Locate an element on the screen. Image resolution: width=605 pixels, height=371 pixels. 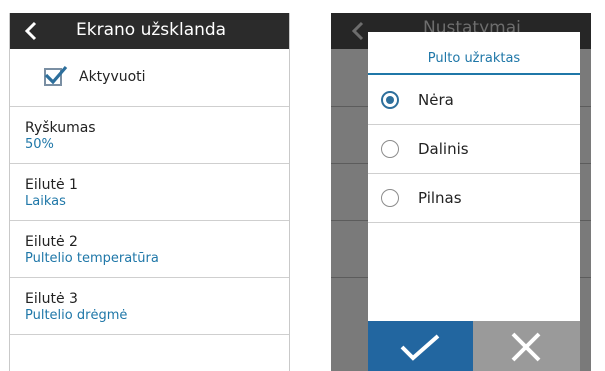
setting-row-line-1: Eilutė 1 Laikas is located at coordinates (149, 192).